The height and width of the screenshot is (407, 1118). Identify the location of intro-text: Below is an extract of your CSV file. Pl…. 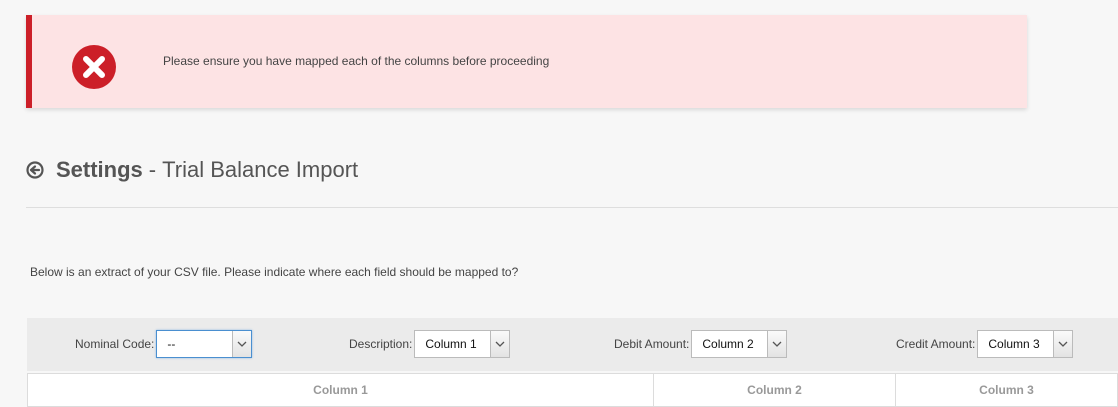
(274, 272).